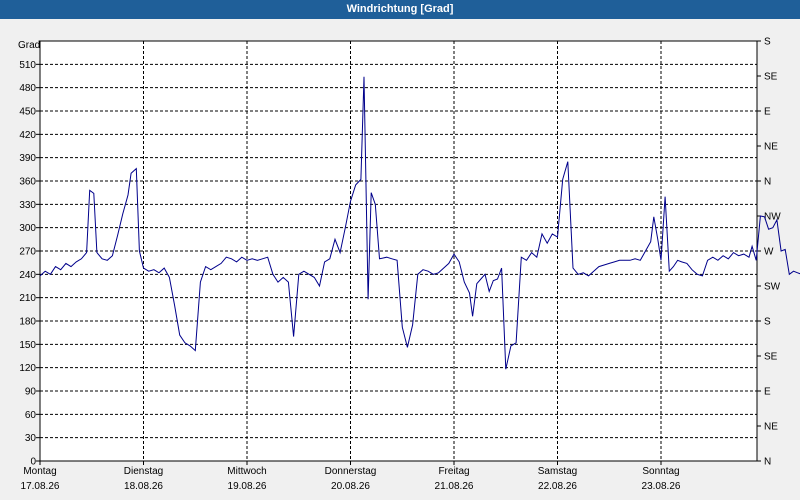  Describe the element at coordinates (454, 486) in the screenshot. I see `x-tick-date: 21.08.26` at that location.